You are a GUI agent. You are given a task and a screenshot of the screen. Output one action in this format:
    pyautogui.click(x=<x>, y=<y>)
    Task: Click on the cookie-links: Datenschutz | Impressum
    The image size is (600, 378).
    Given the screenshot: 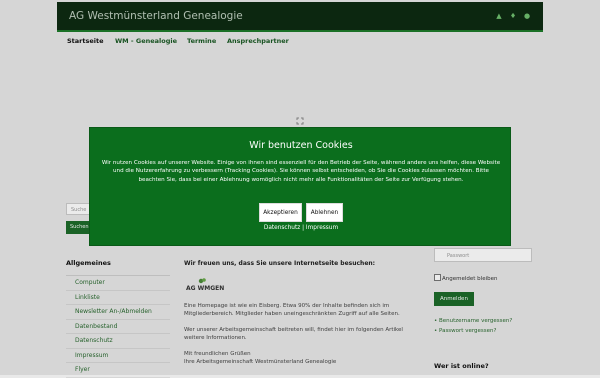 What is the action you would take?
    pyautogui.click(x=301, y=228)
    